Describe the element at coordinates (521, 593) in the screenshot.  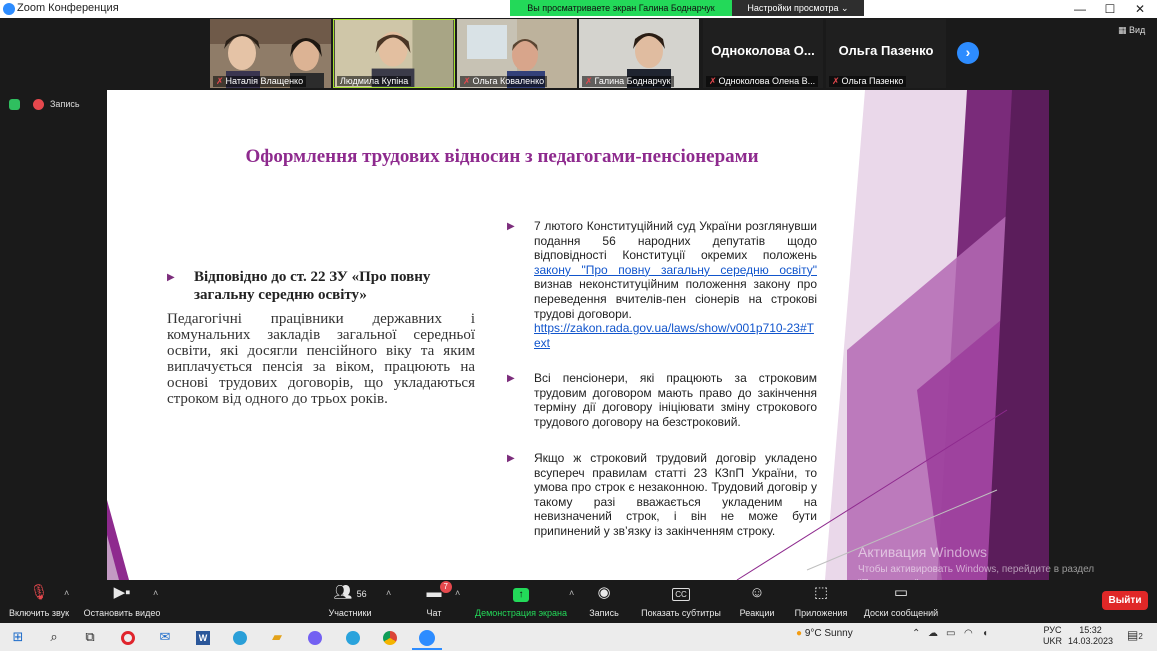
I see `share-screen-icon: ↑` at that location.